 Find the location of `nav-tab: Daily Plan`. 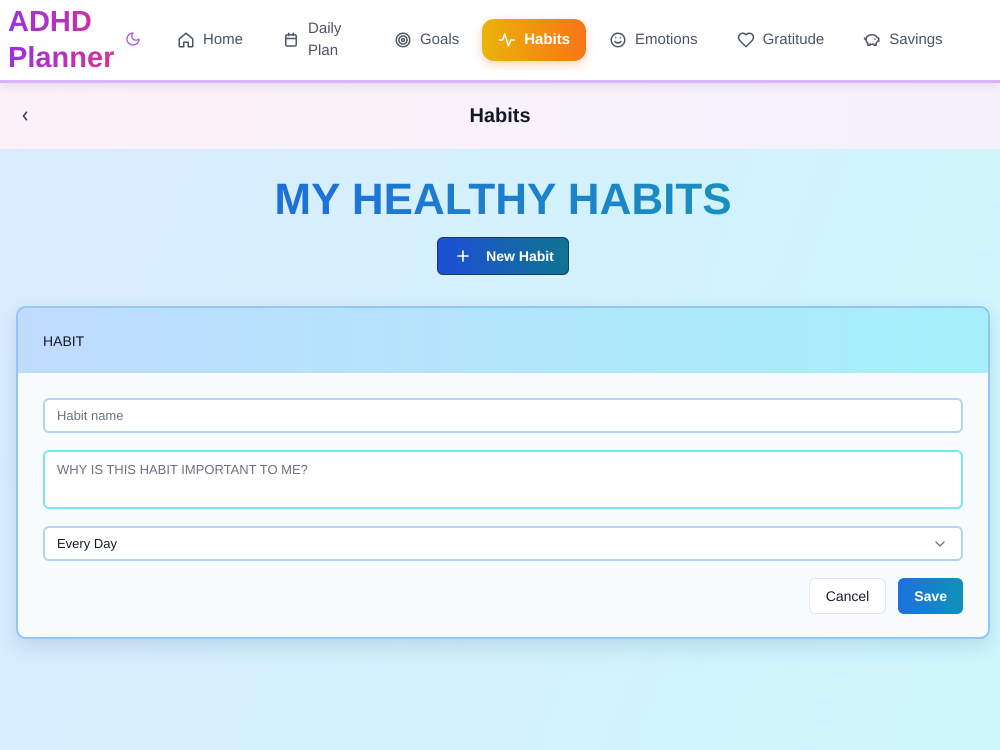

nav-tab: Daily Plan is located at coordinates (314, 40).